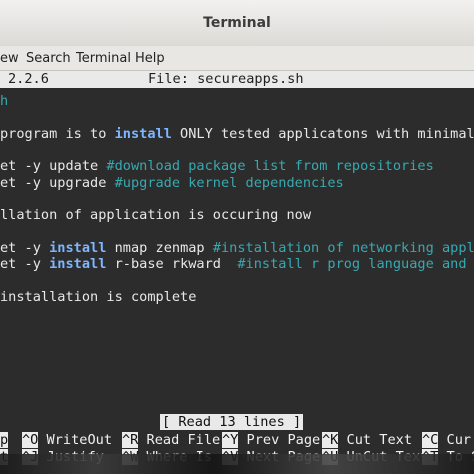  I want to click on shortcut-item: ^O WriteOut, so click(67, 440).